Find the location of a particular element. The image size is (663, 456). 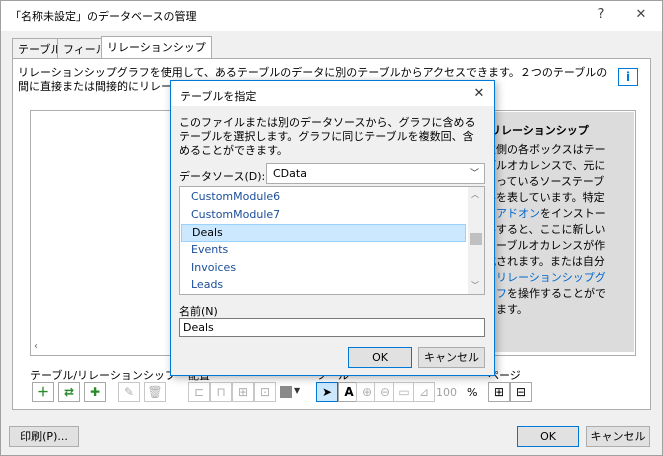

delete-icon: 🗑 is located at coordinates (155, 392).